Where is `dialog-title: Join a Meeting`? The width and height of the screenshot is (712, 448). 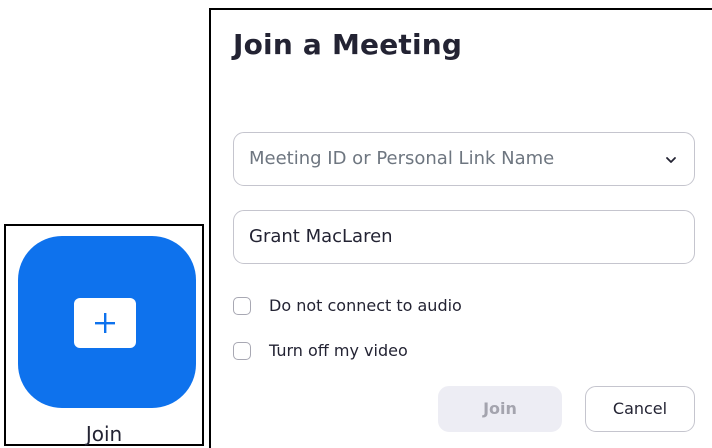 dialog-title: Join a Meeting is located at coordinates (348, 44).